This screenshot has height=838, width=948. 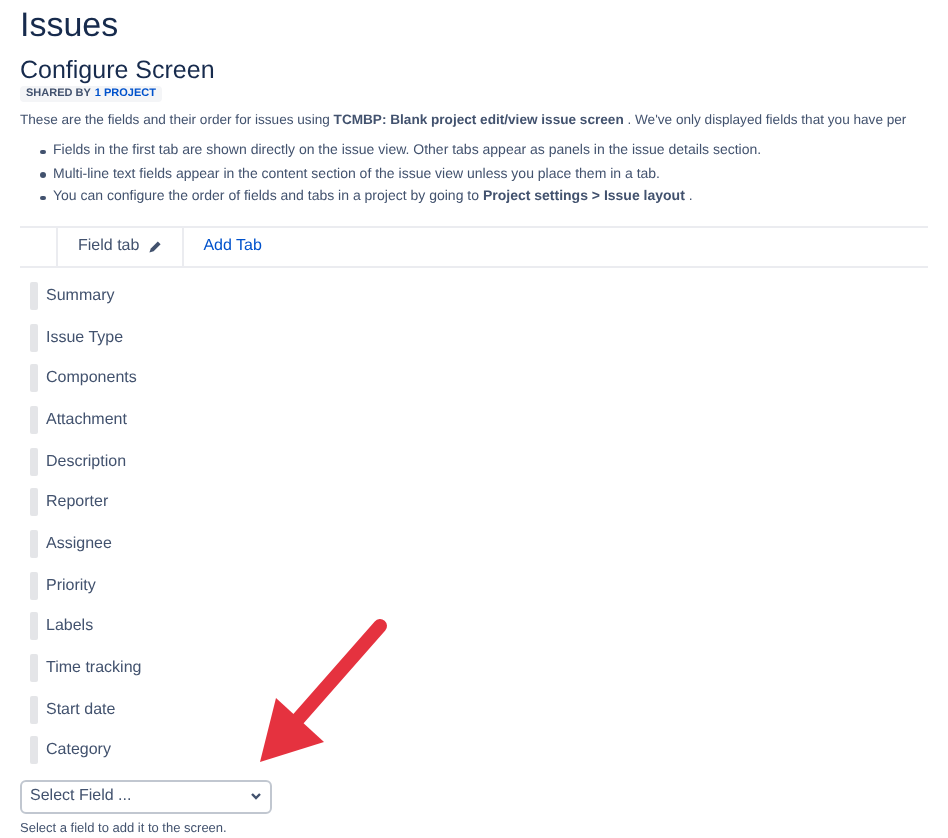 What do you see at coordinates (79, 543) in the screenshot?
I see `field-name: Assignee` at bounding box center [79, 543].